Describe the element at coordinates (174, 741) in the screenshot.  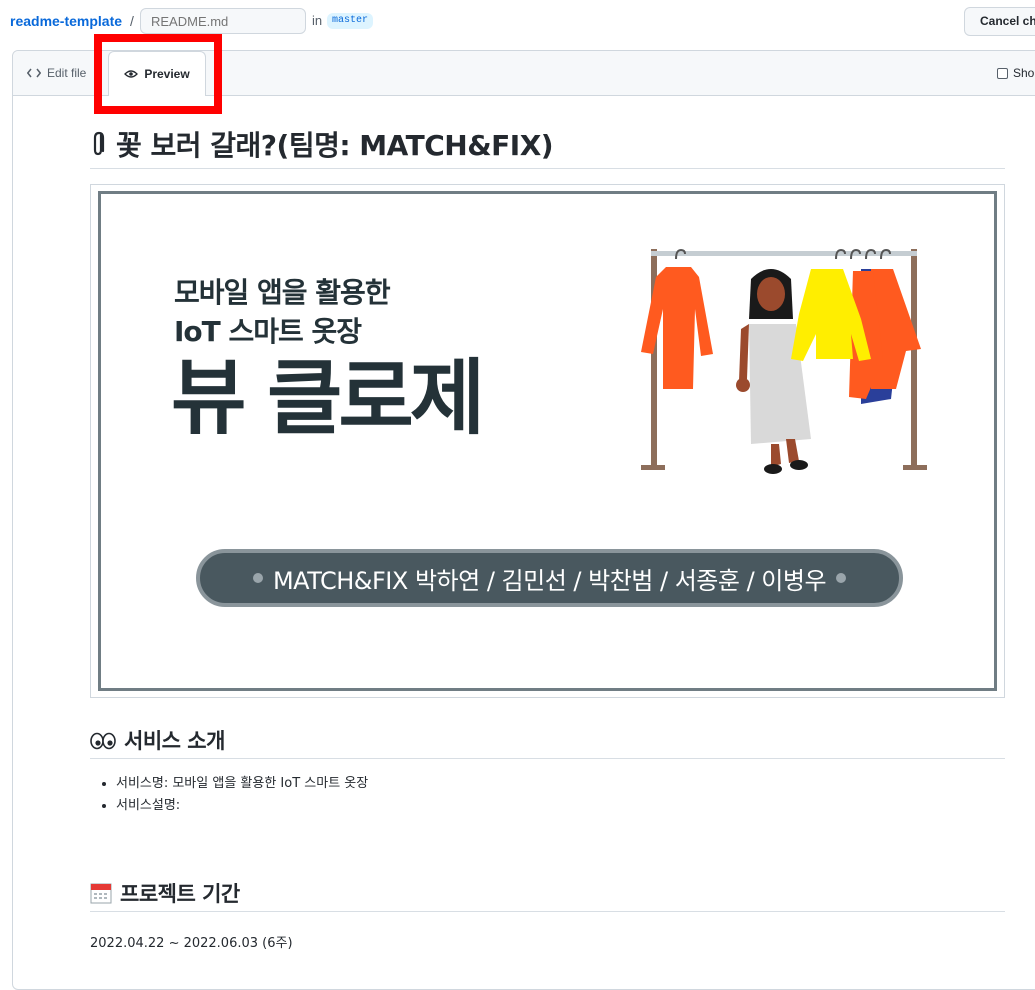
I see `section-heading-service-text: 서비스 소개` at that location.